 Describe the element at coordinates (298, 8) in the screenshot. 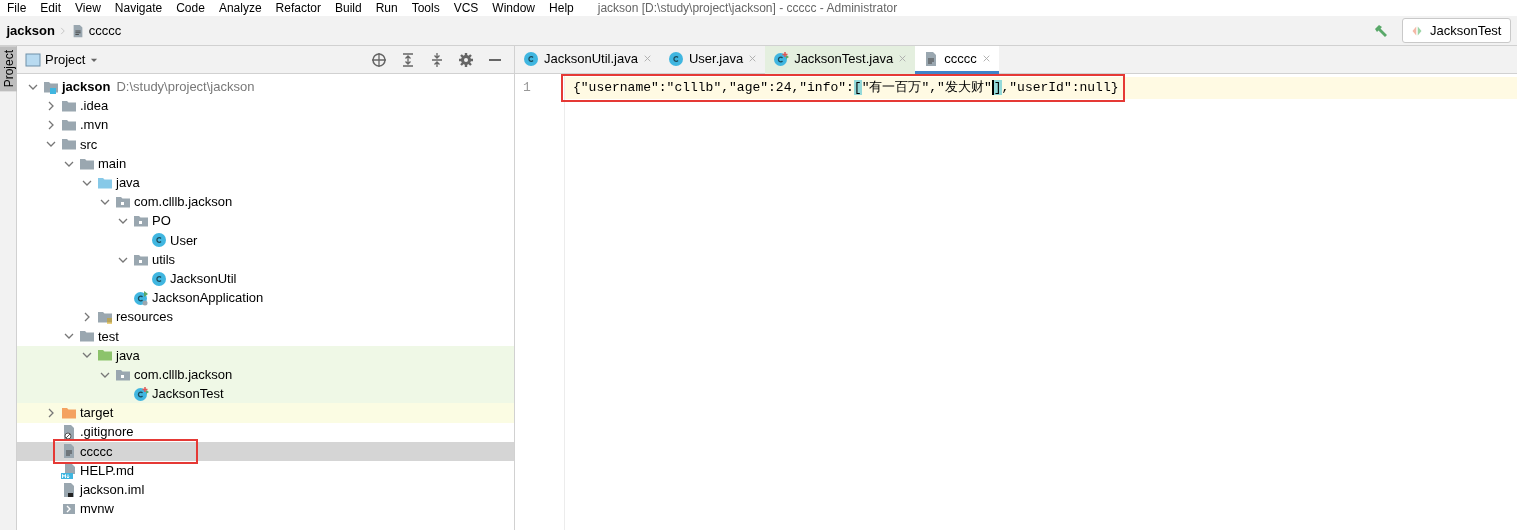

I see `menu-item: Refactor` at that location.